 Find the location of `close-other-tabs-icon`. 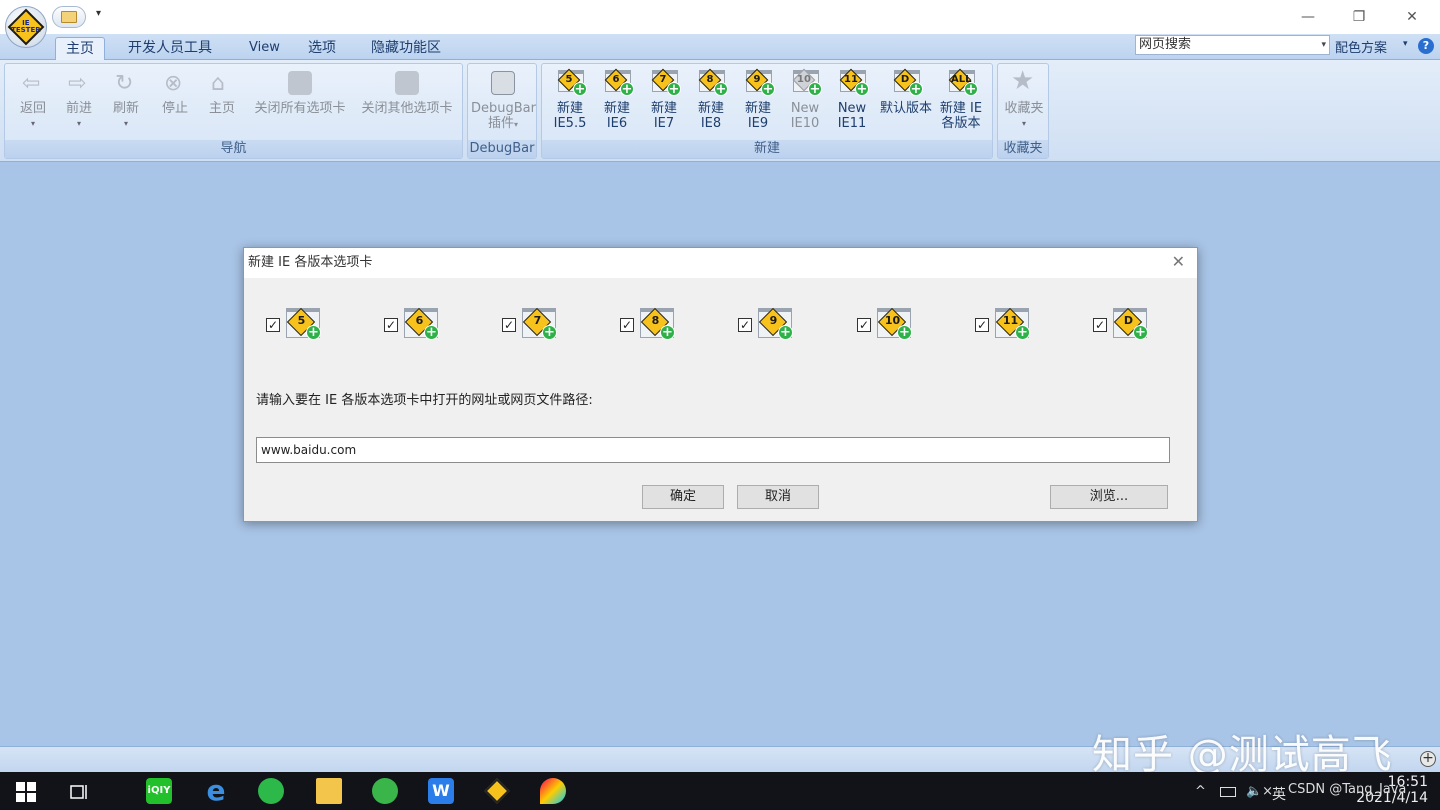

close-other-tabs-icon is located at coordinates (407, 83).